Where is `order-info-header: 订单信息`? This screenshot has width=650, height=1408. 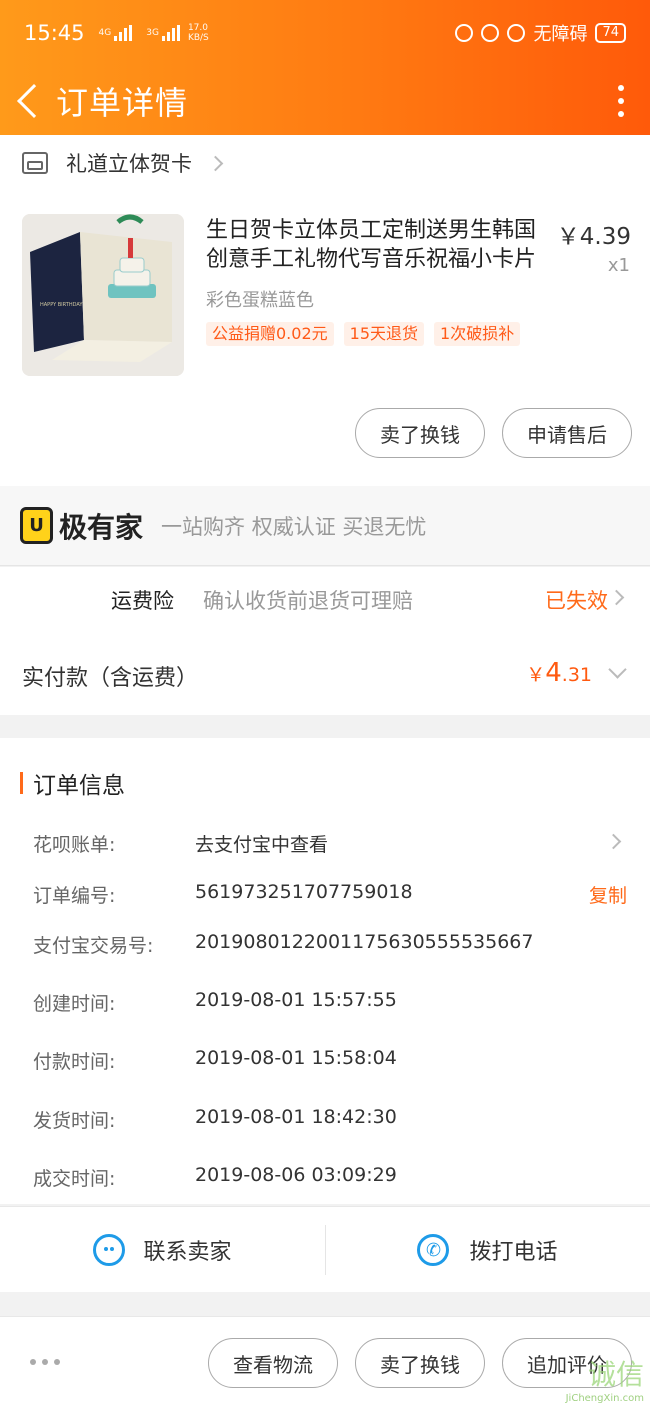
order-info-header: 订单信息 is located at coordinates (72, 783).